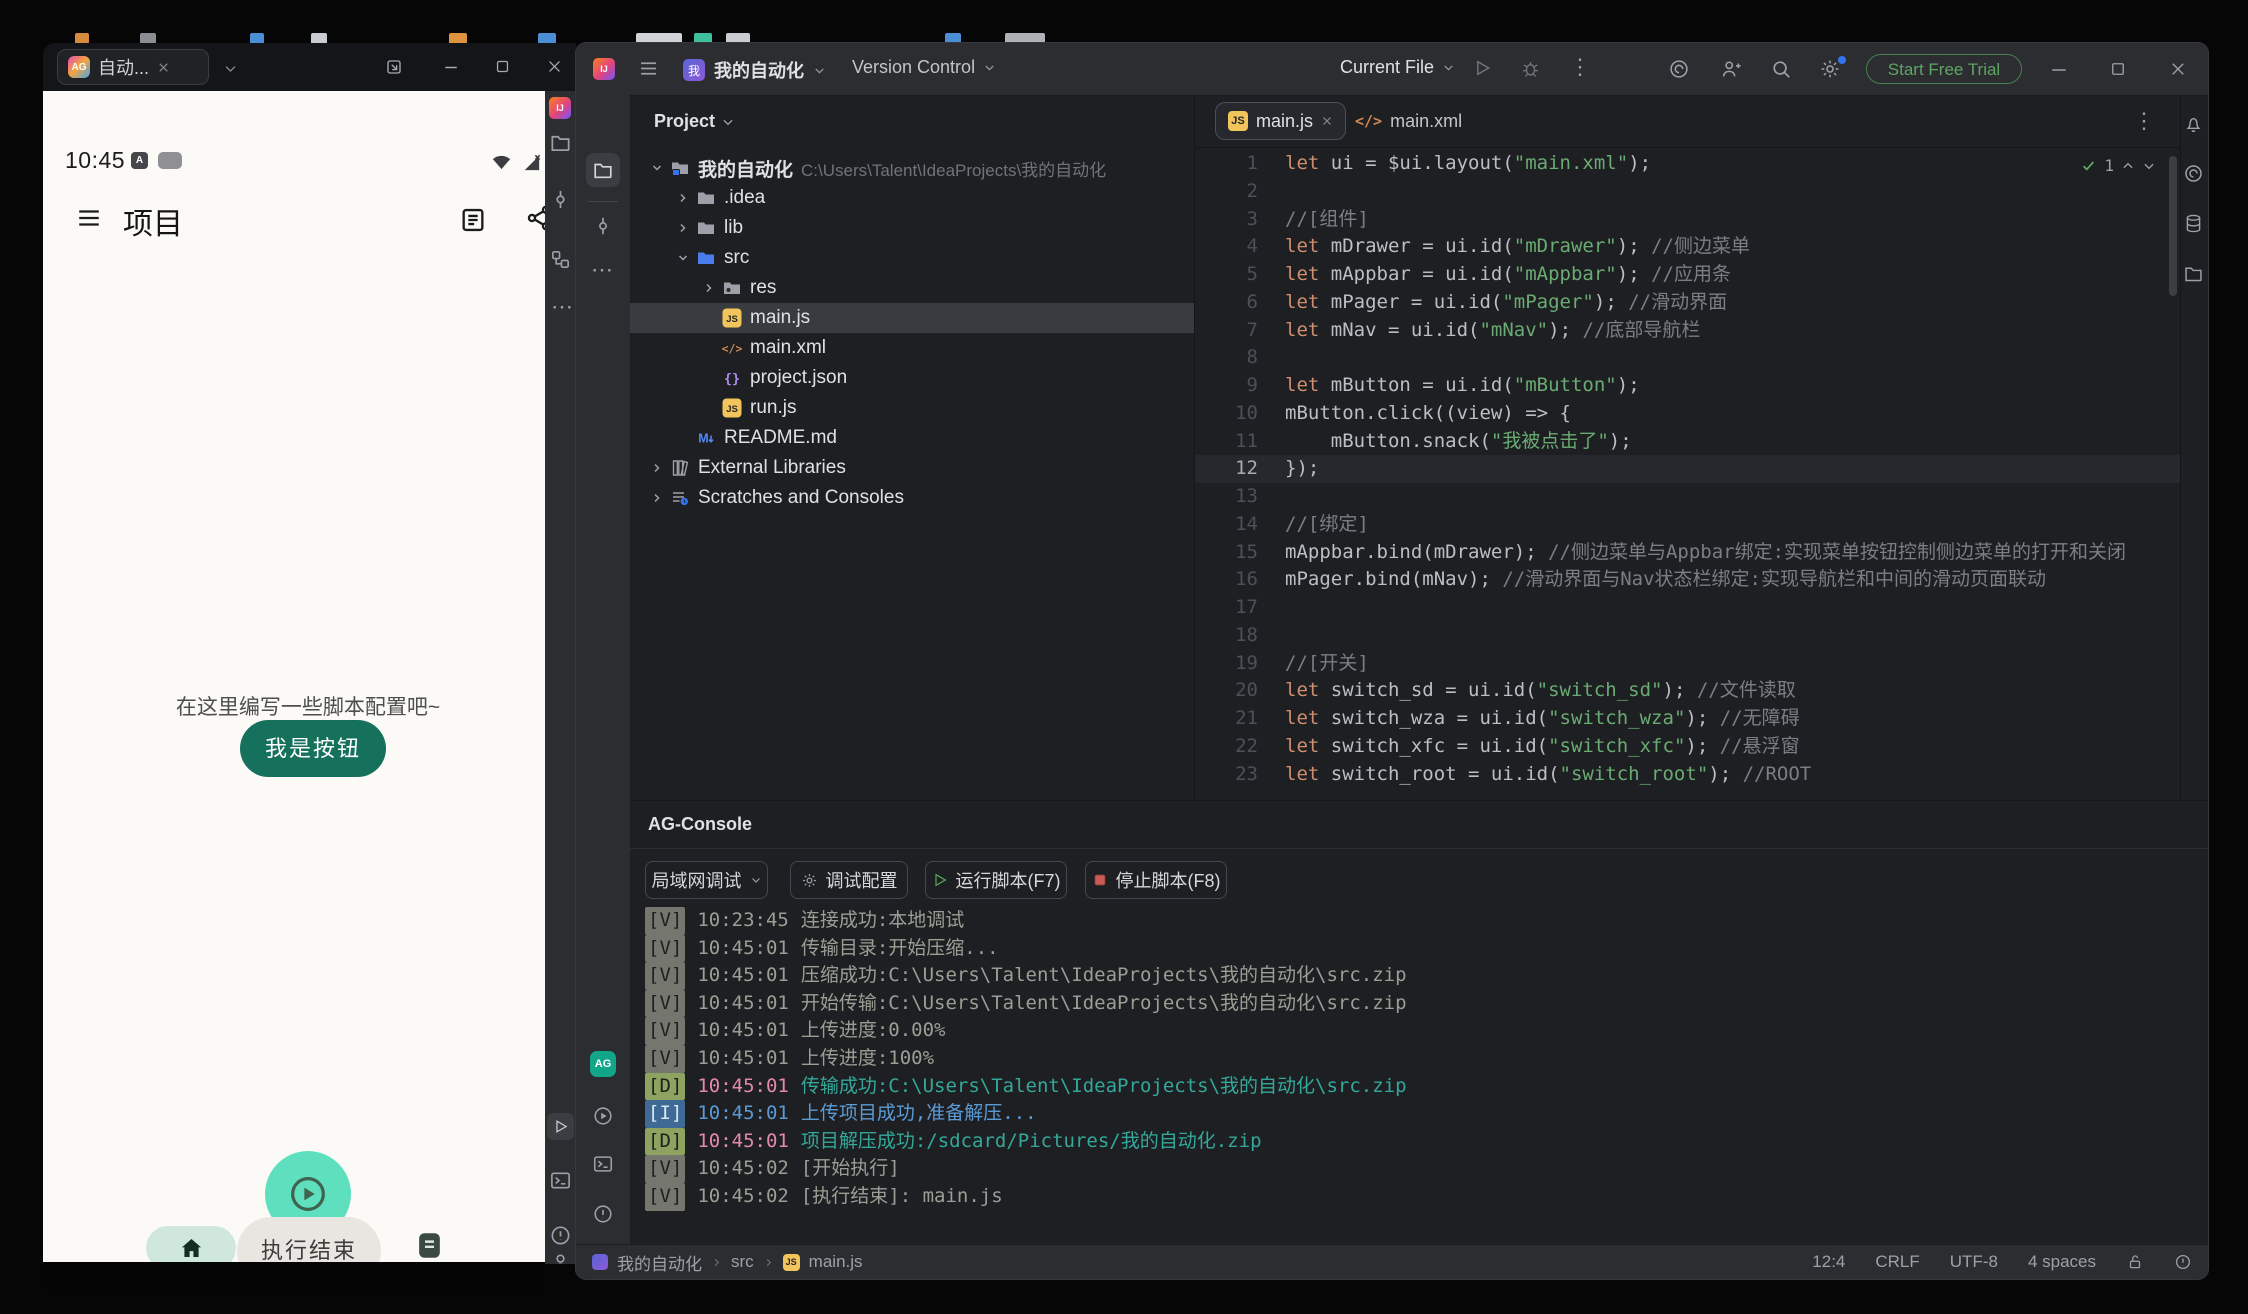 This screenshot has height=1314, width=2248. Describe the element at coordinates (912, 468) in the screenshot. I see `tree-item-external-libraries: External Libraries` at that location.